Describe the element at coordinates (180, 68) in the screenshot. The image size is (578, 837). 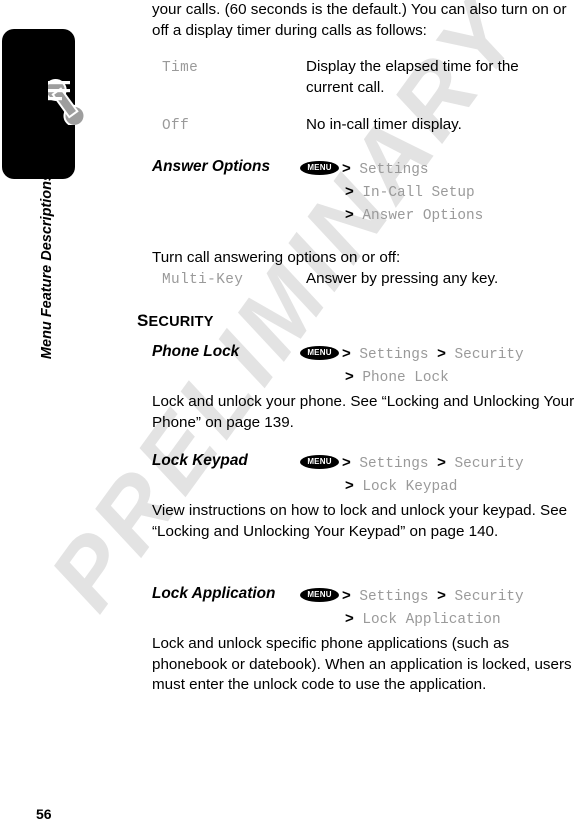
I see `term-time: Time` at that location.